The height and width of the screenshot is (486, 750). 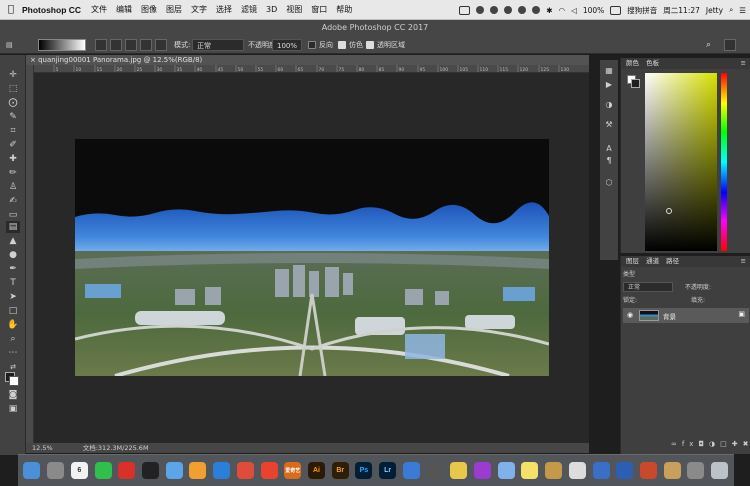 I want to click on play-actions-icon: ▶, so click(x=609, y=85).